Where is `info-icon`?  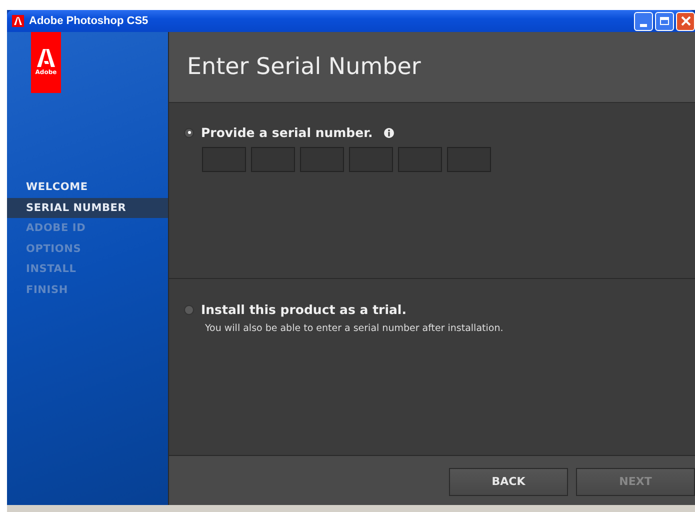
info-icon is located at coordinates (389, 133).